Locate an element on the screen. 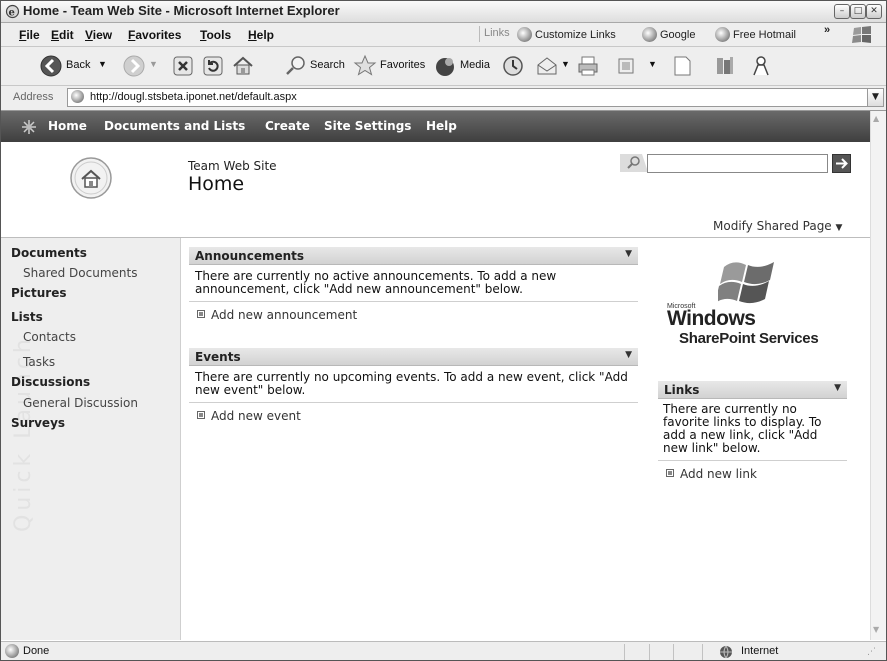 Image resolution: width=887 pixels, height=661 pixels. back-icon is located at coordinates (51, 66).